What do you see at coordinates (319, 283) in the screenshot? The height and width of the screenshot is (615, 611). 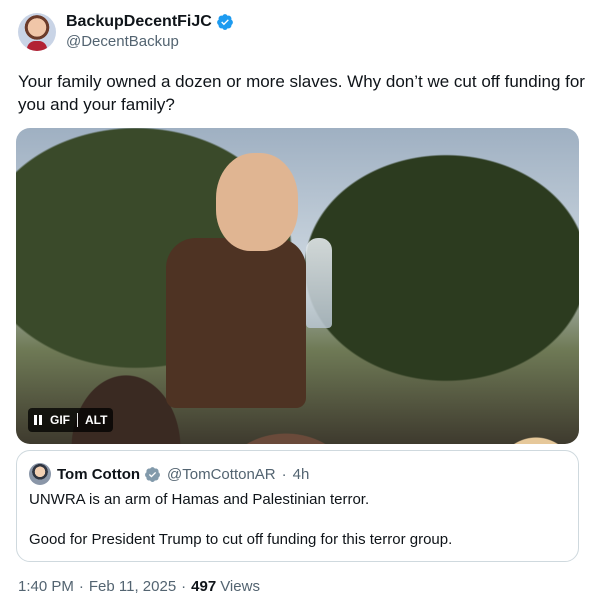 I see `gif-fountain` at bounding box center [319, 283].